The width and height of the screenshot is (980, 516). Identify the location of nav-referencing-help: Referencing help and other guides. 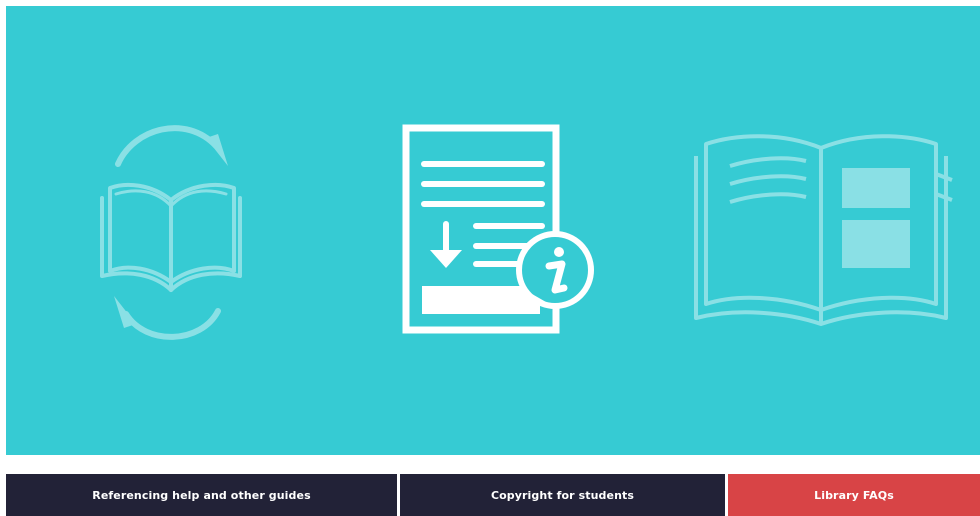
(201, 495).